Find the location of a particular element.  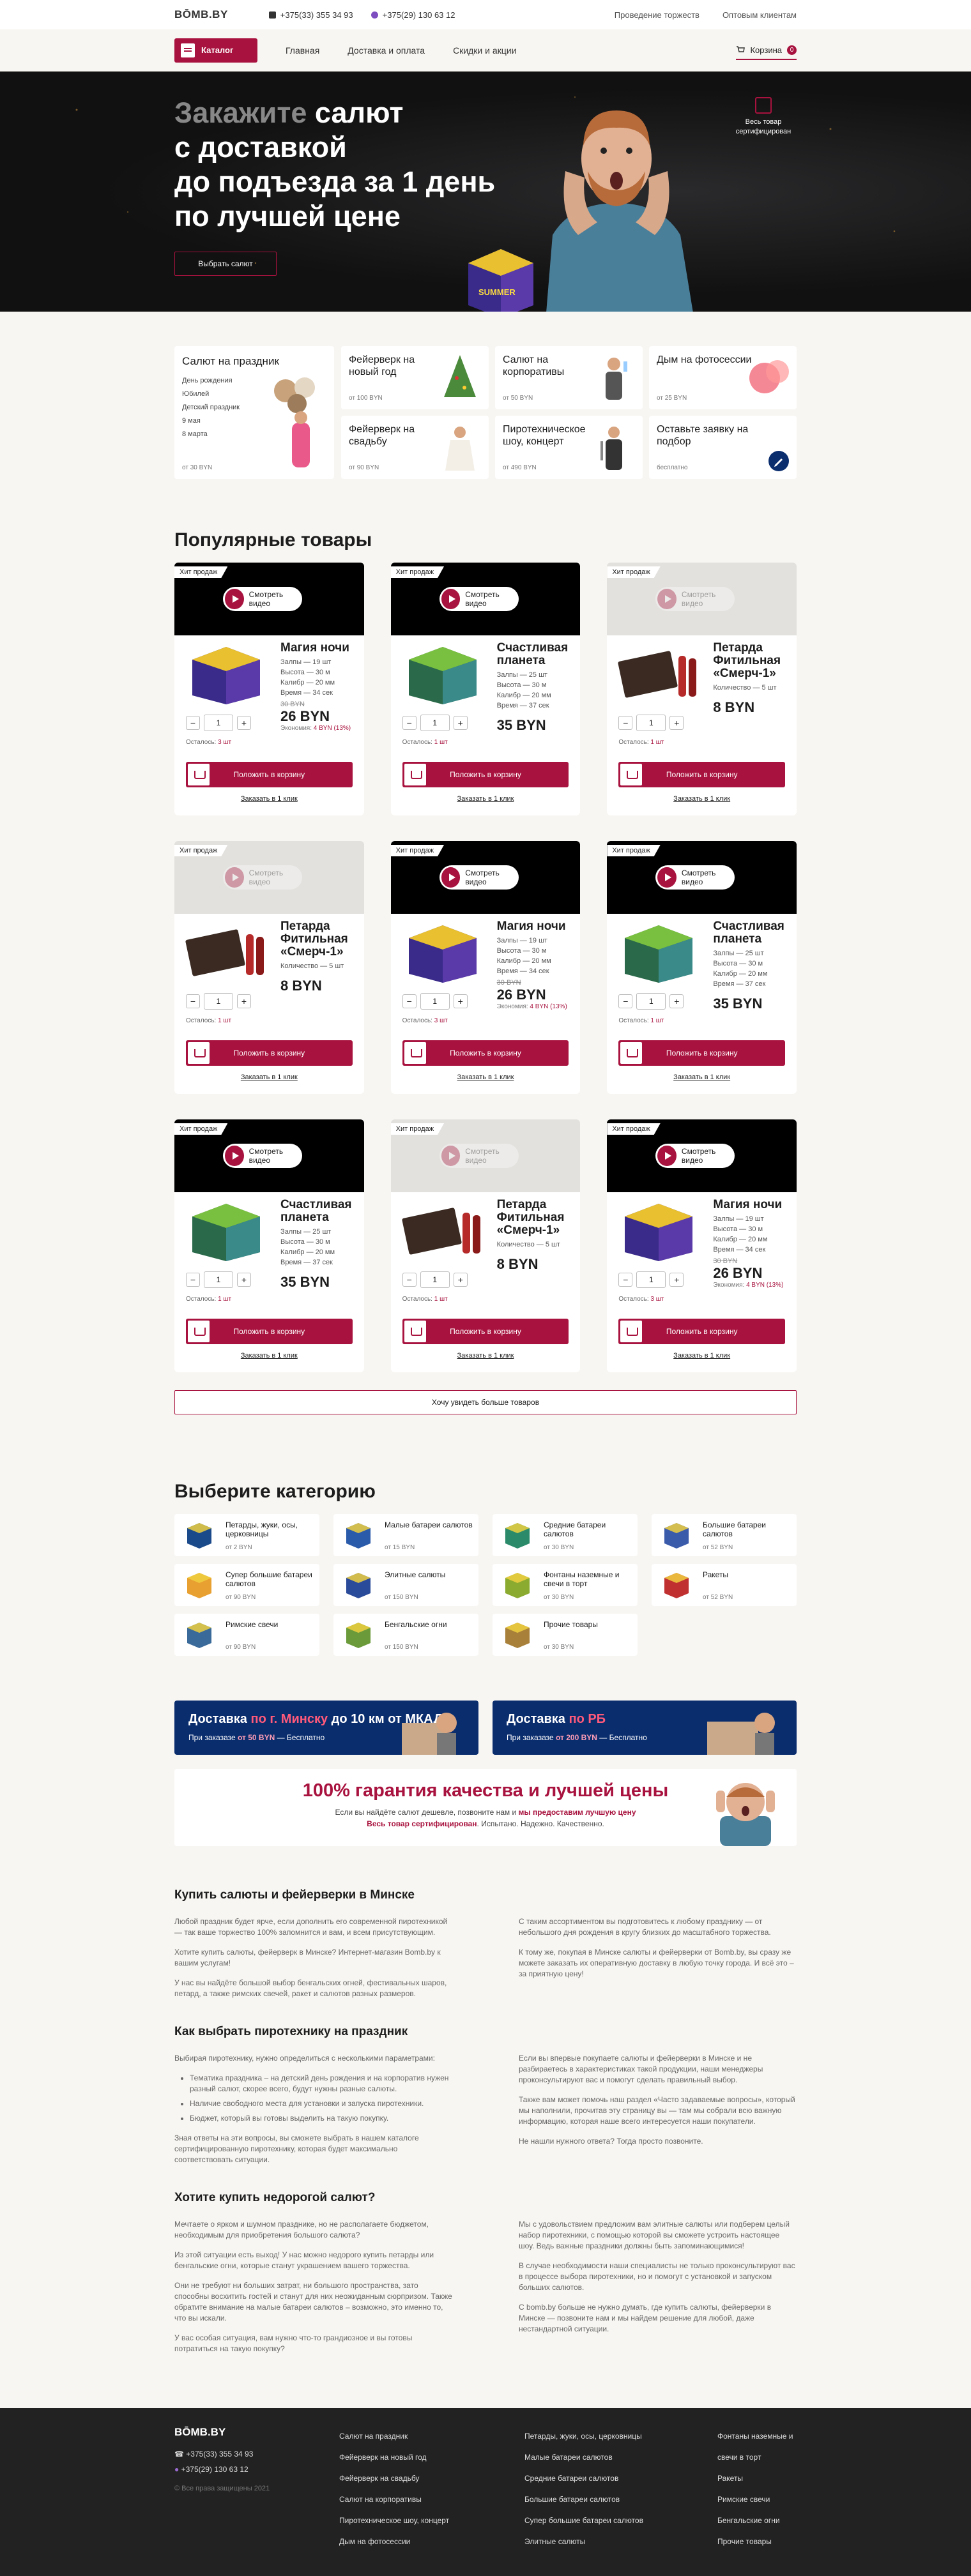

footer-link: Пиротехническое шоу, концерт is located at coordinates (431, 2521).